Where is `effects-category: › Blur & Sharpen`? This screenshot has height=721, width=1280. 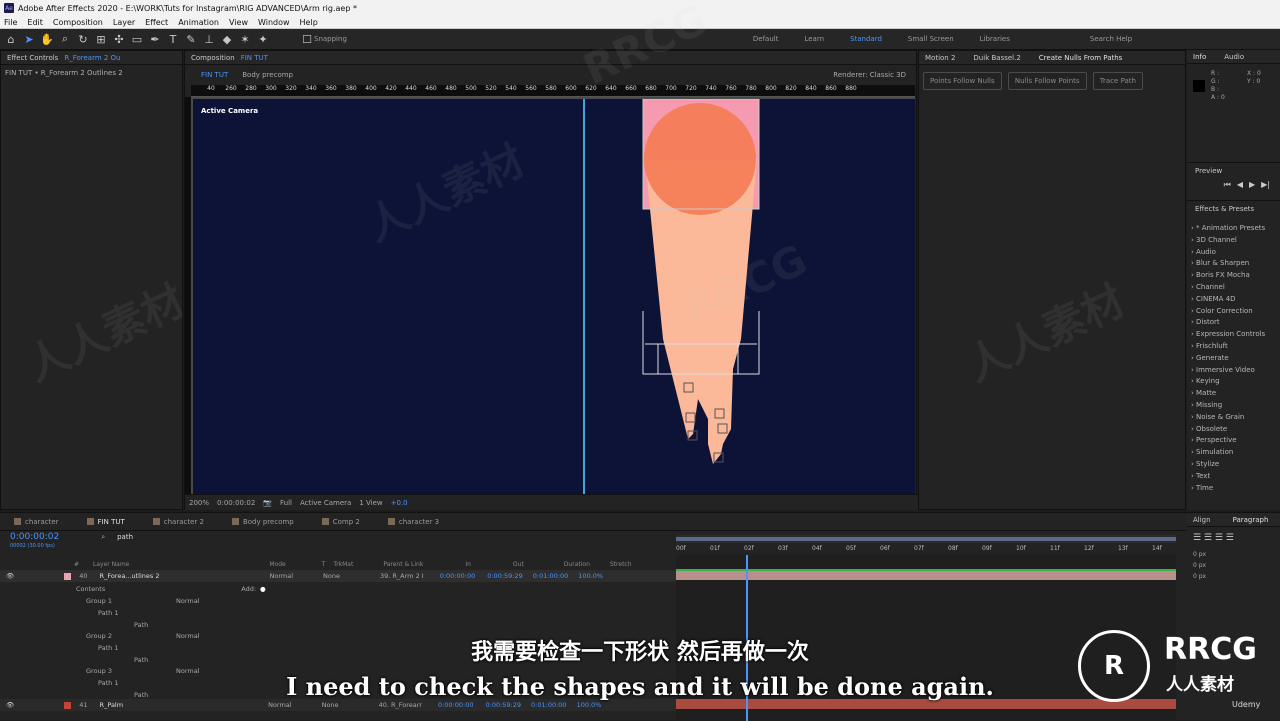 effects-category: › Blur & Sharpen is located at coordinates (1233, 265).